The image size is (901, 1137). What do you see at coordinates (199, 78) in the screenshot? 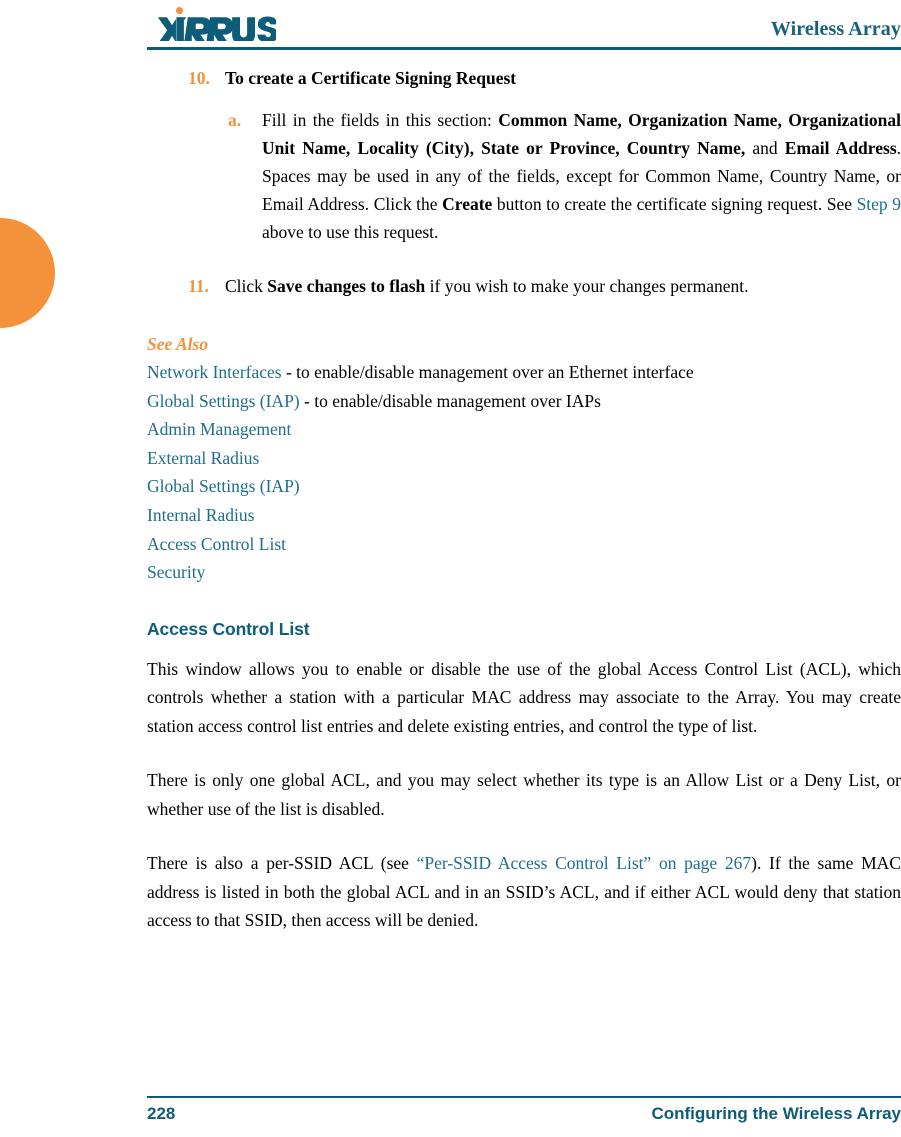
I see `step-10-marker: 10.` at bounding box center [199, 78].